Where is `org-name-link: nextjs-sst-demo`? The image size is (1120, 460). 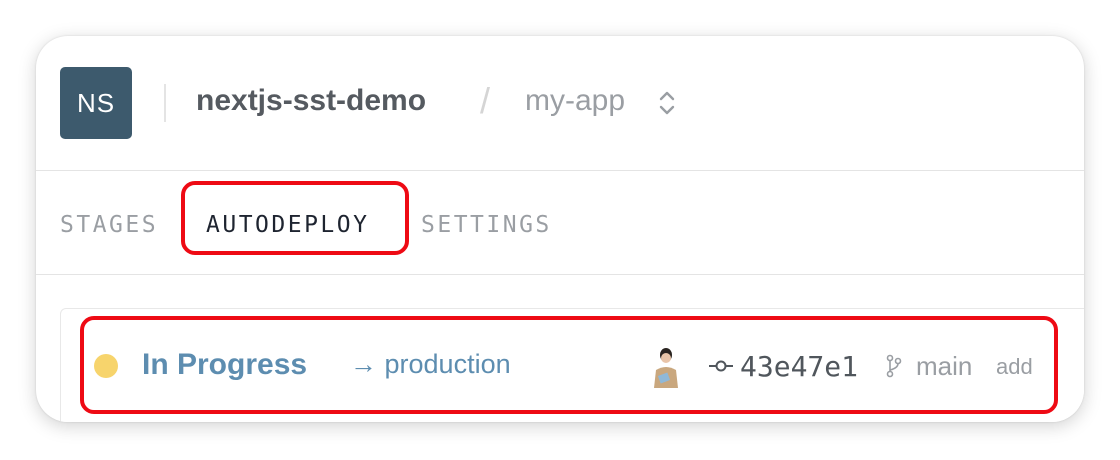
org-name-link: nextjs-sst-demo is located at coordinates (311, 101).